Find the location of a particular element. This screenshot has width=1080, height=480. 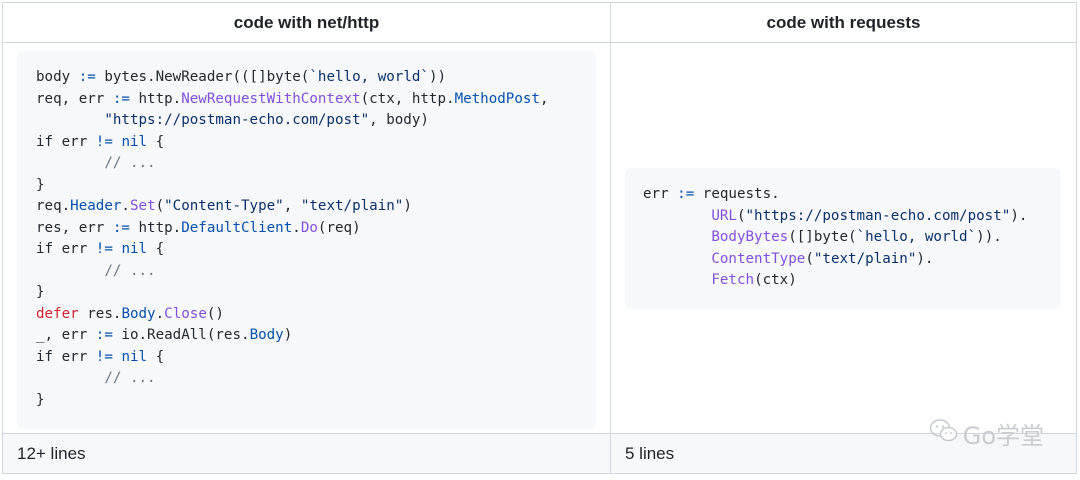

code-token: defer is located at coordinates (57, 313).